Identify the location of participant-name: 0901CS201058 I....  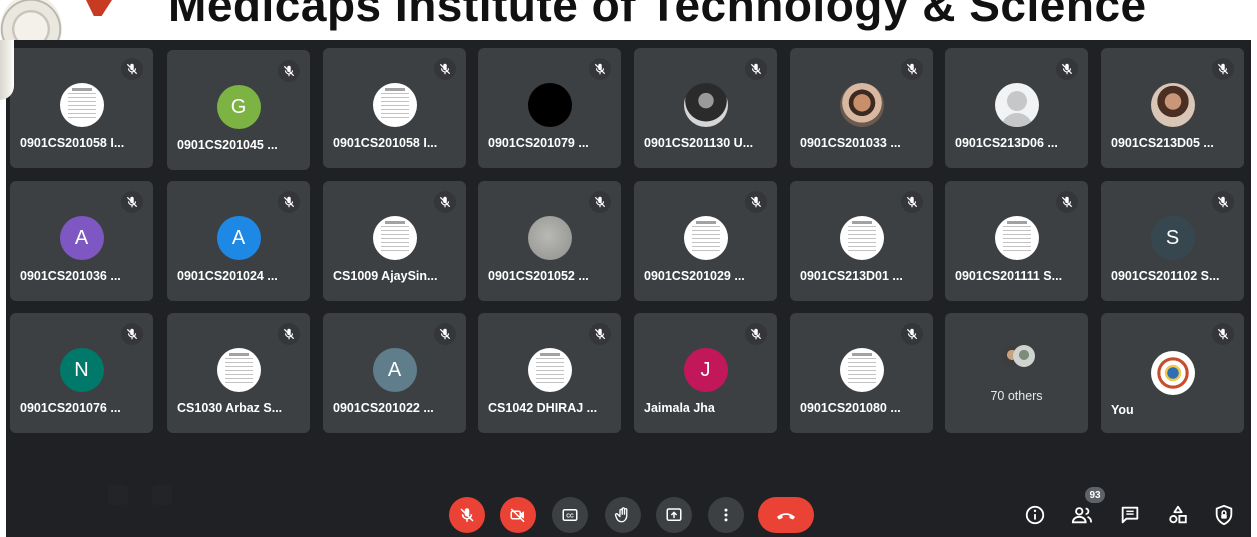
(385, 143).